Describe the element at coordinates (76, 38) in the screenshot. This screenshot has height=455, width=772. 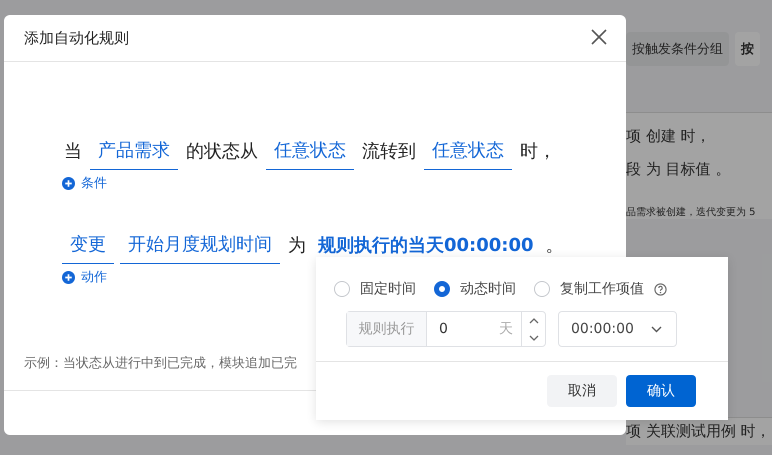
I see `dialog-title: 添加自动化规则` at that location.